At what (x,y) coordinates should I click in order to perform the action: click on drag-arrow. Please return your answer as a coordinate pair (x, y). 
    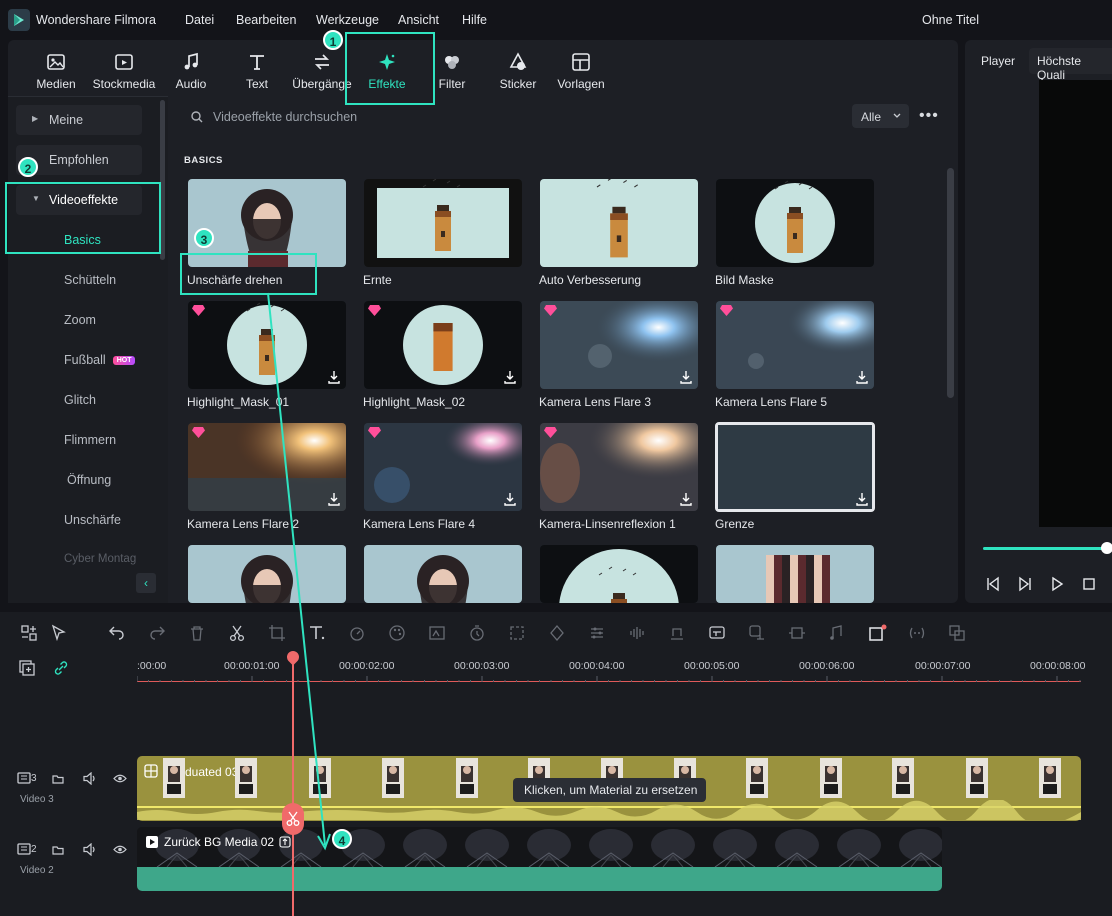
    Looking at the image, I should click on (299, 571).